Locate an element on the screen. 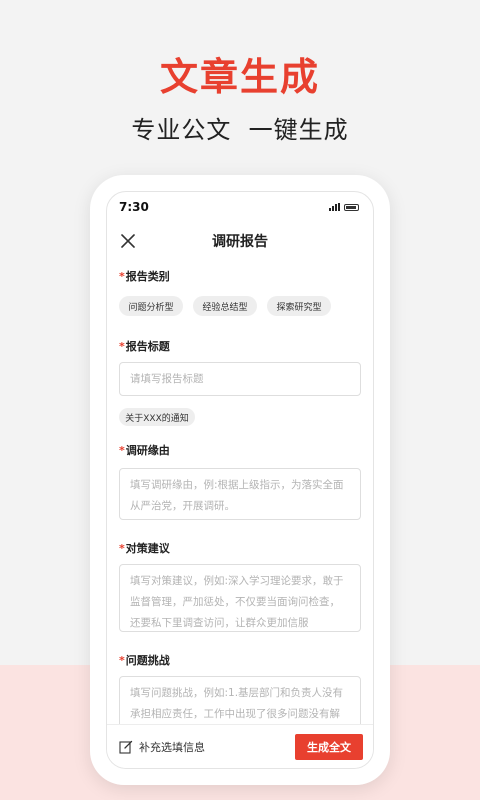  edit-icon is located at coordinates (126, 747).